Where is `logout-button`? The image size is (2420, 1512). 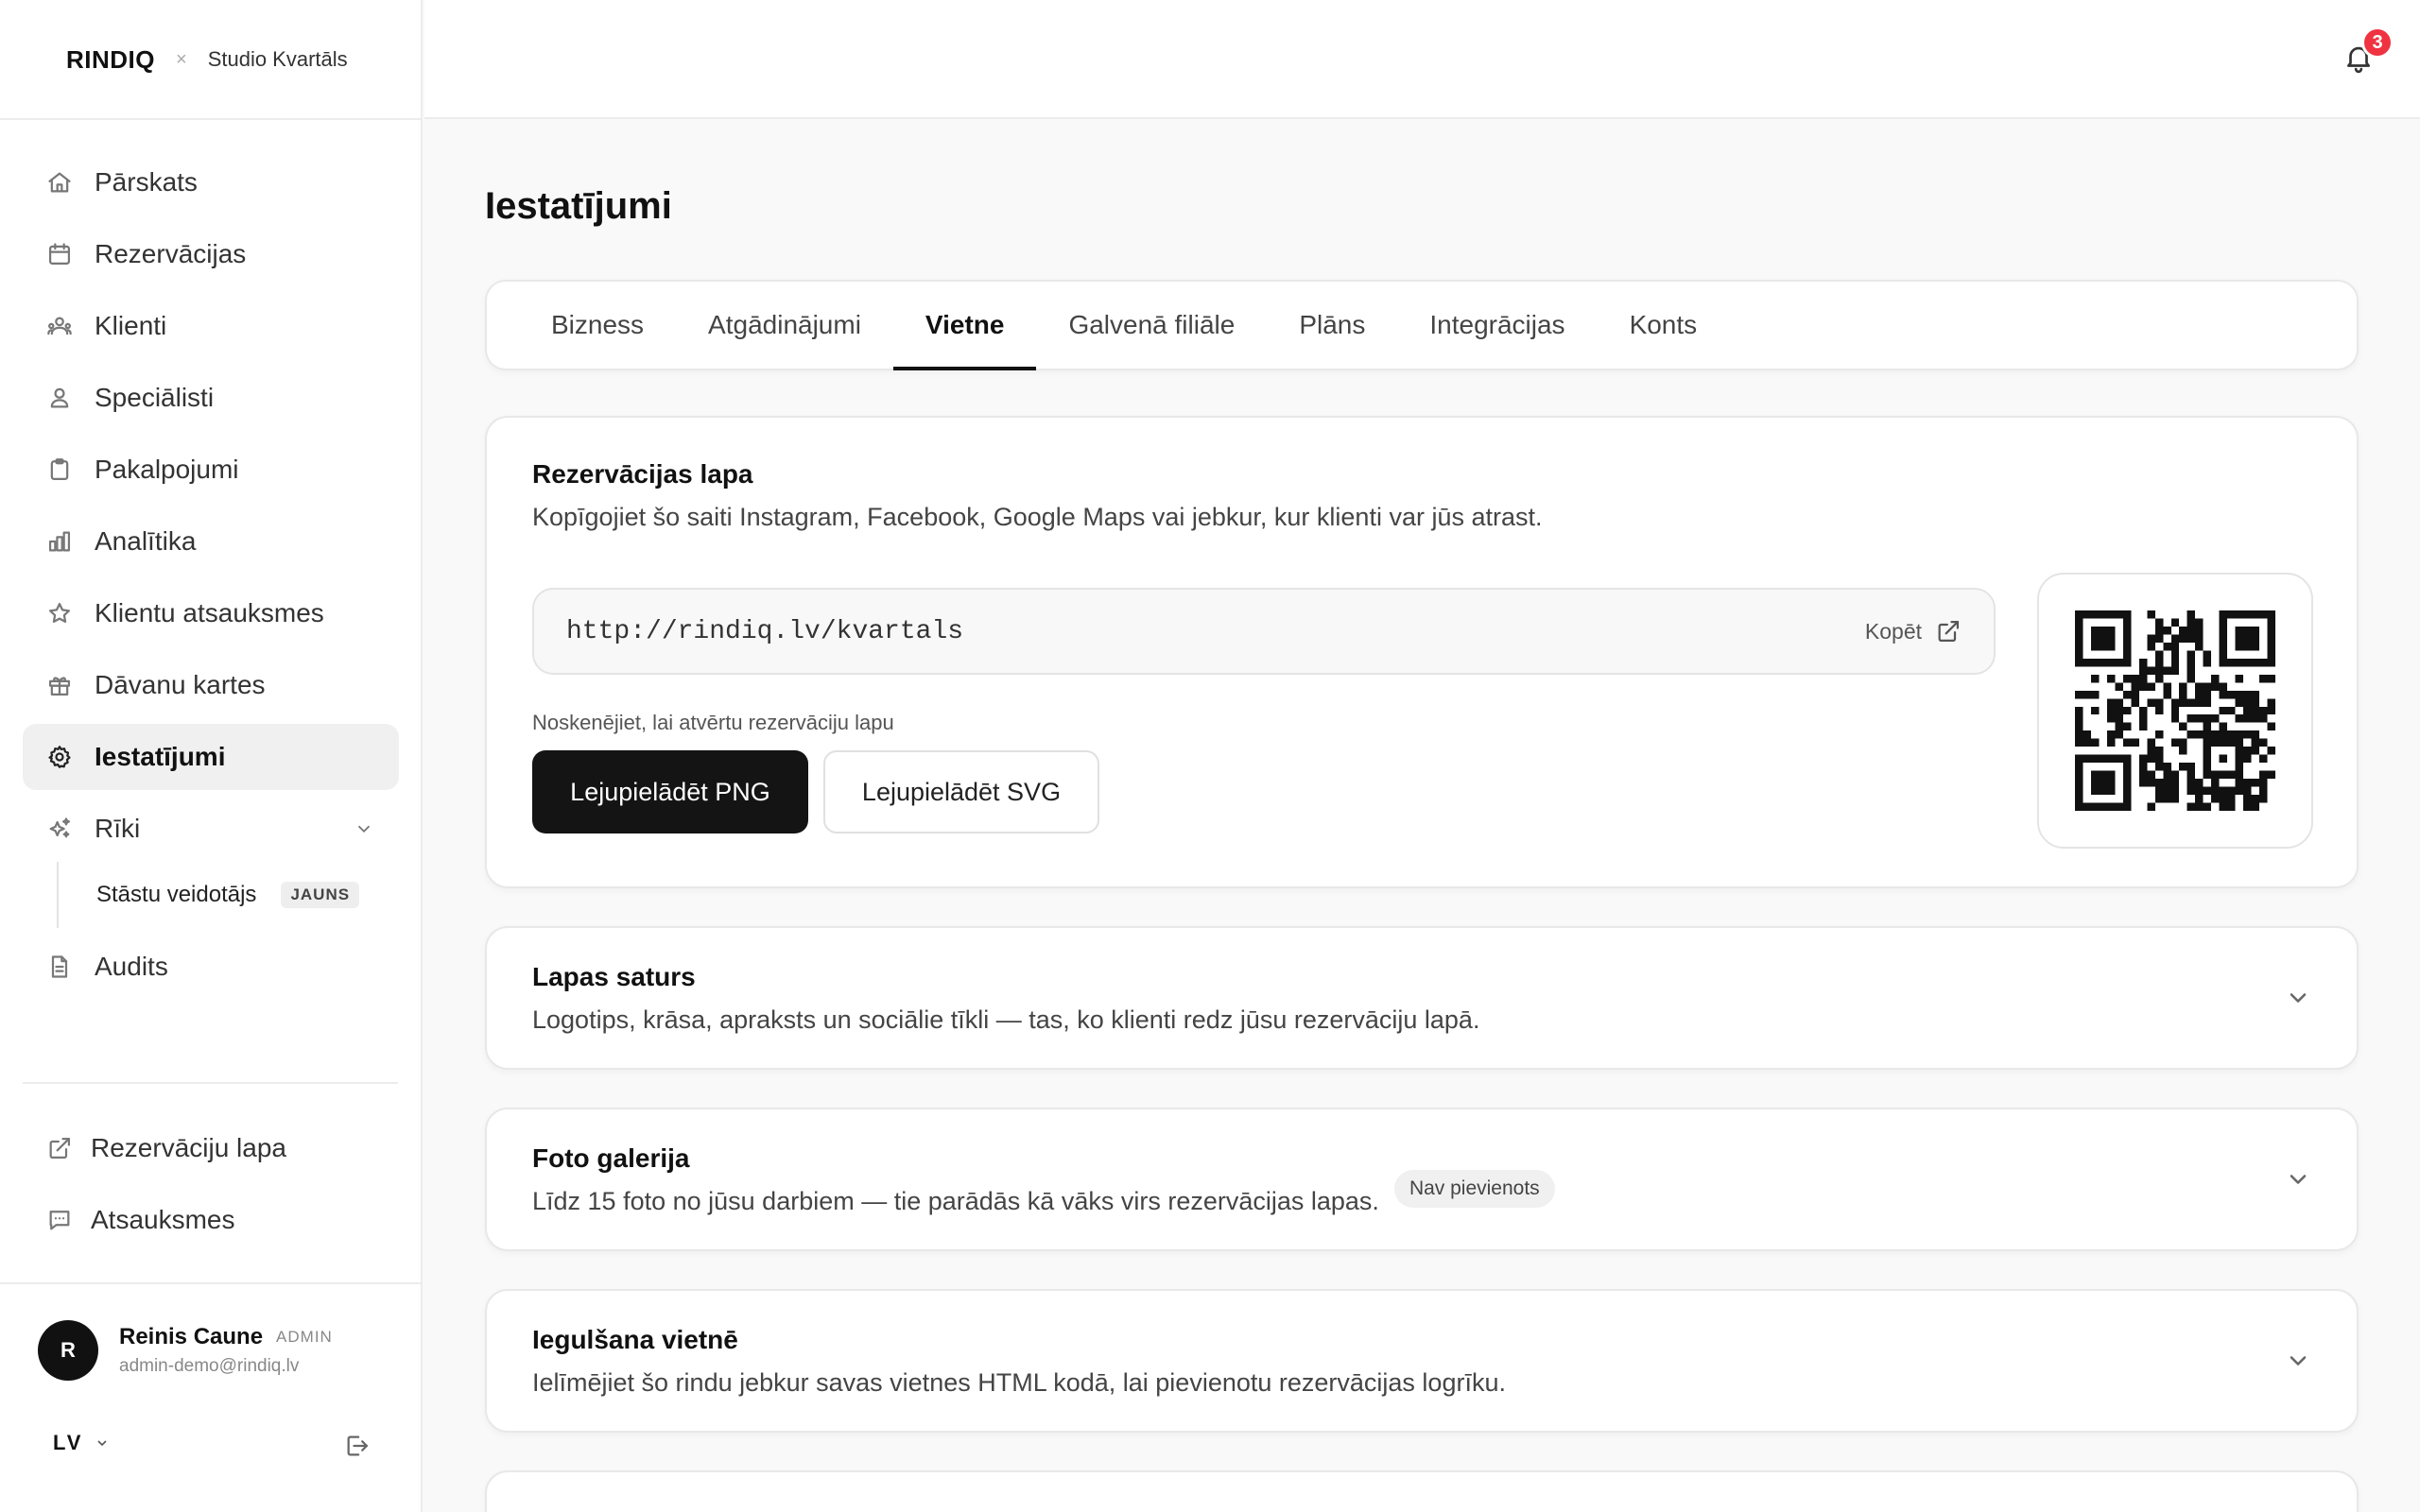 logout-button is located at coordinates (359, 1448).